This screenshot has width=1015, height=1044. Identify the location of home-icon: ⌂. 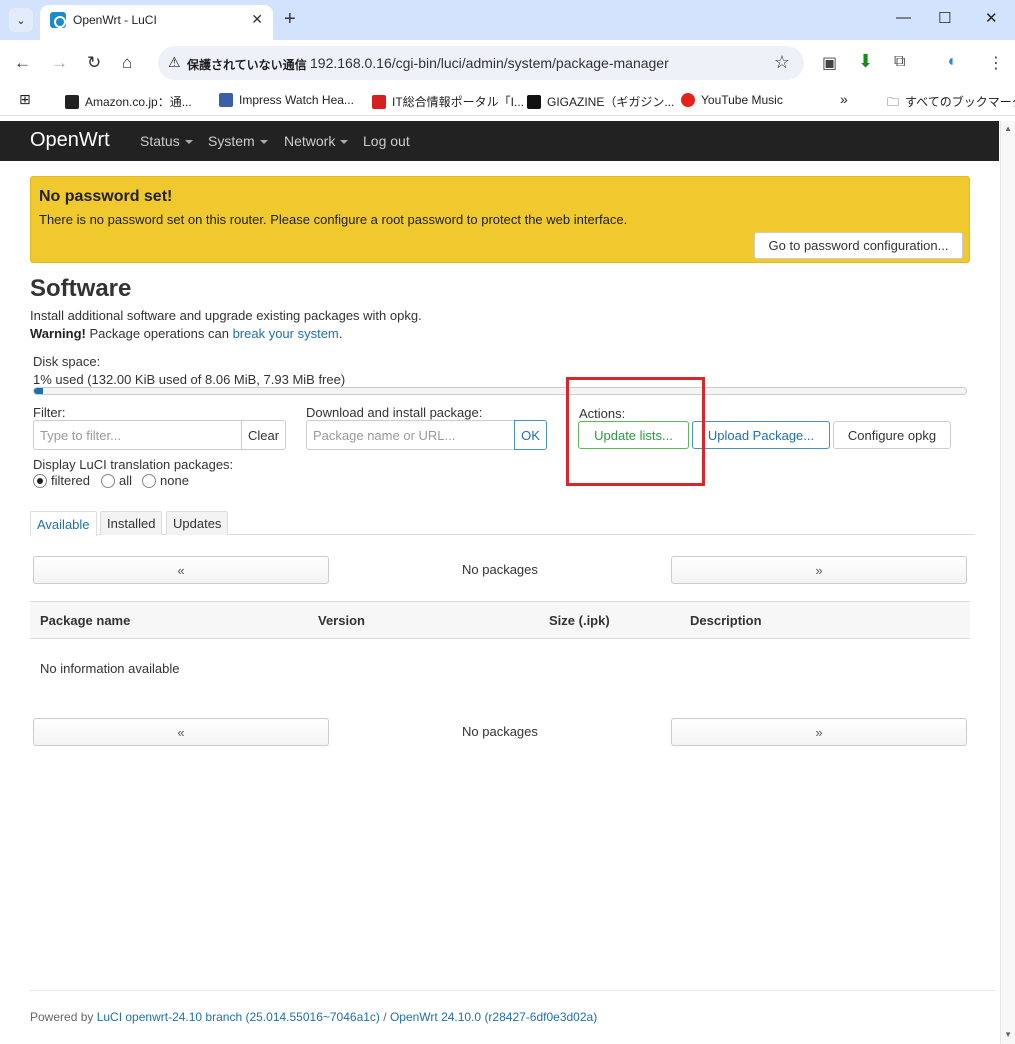
(127, 63).